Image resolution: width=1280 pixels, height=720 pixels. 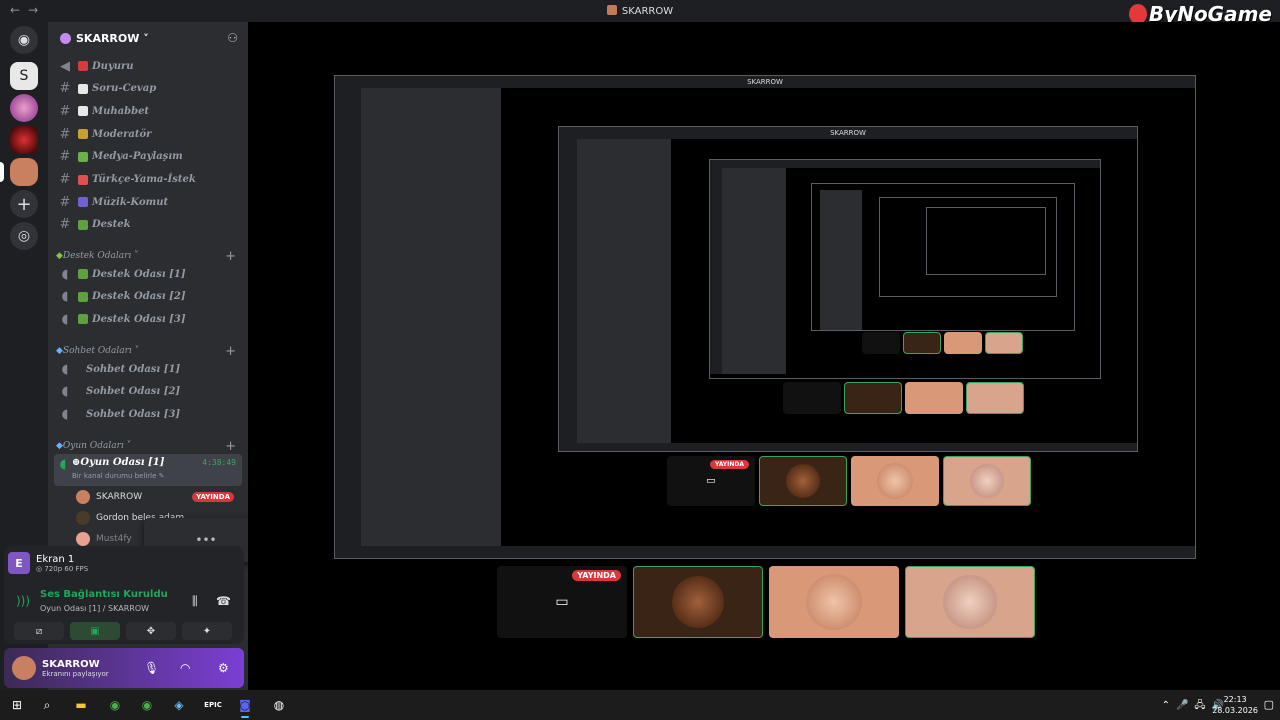 I want to click on server-icon-1: S, so click(x=24, y=76).